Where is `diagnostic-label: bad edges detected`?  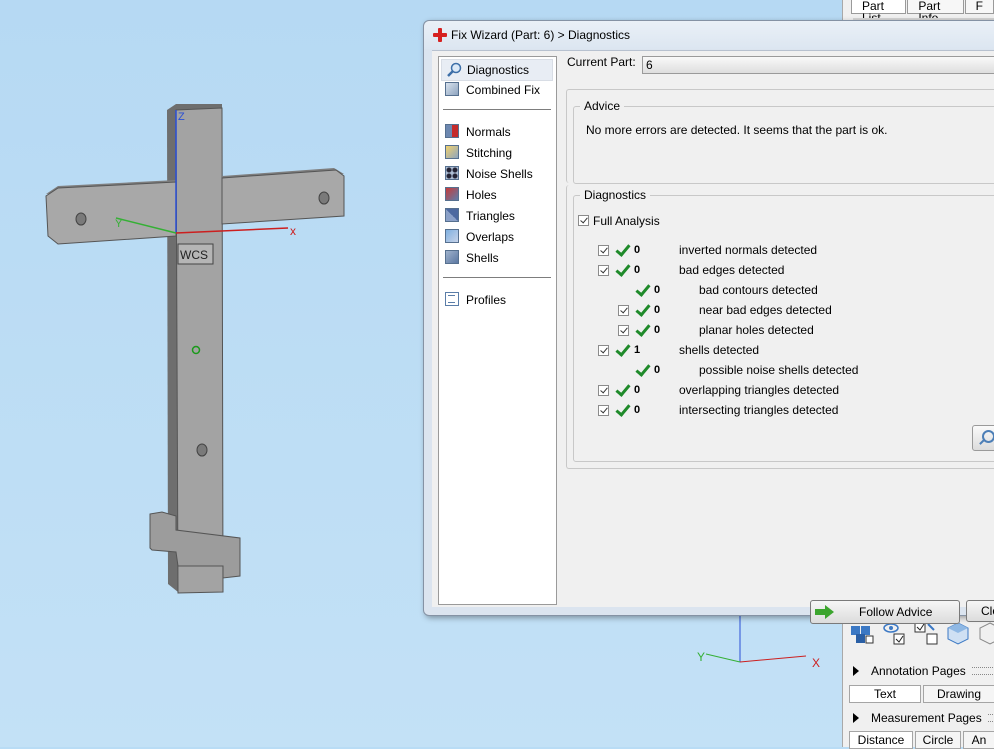 diagnostic-label: bad edges detected is located at coordinates (732, 270).